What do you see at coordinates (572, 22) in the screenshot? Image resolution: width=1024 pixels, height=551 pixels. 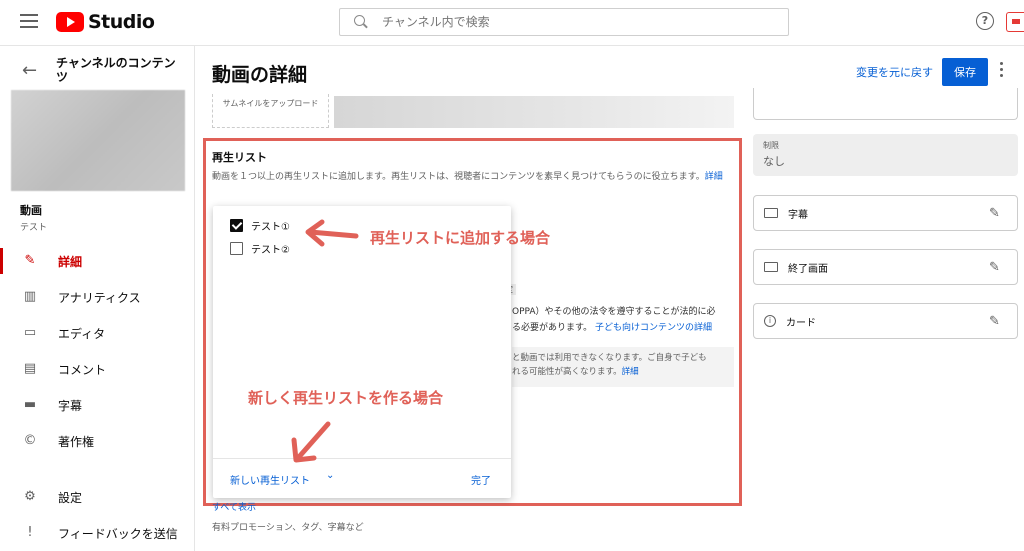 I see `search-input` at bounding box center [572, 22].